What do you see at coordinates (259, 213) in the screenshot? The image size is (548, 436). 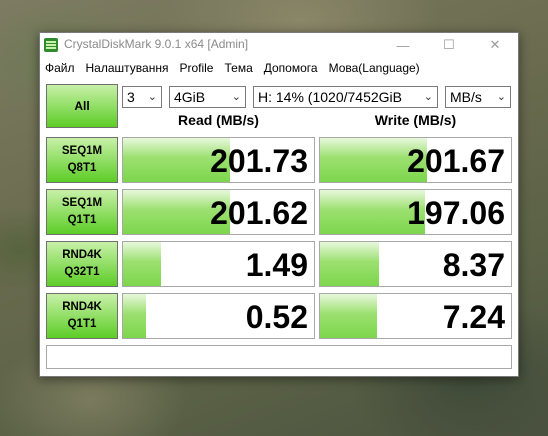 I see `read-result-value: 201.62` at bounding box center [259, 213].